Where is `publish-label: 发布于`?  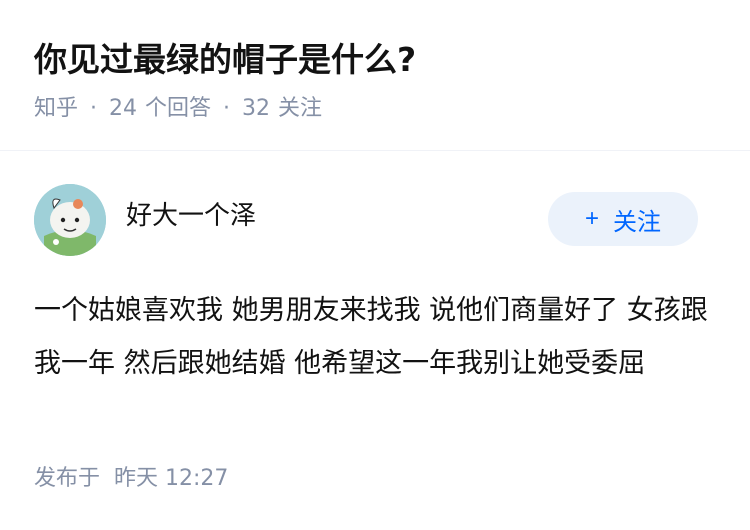
publish-label: 发布于 is located at coordinates (67, 478).